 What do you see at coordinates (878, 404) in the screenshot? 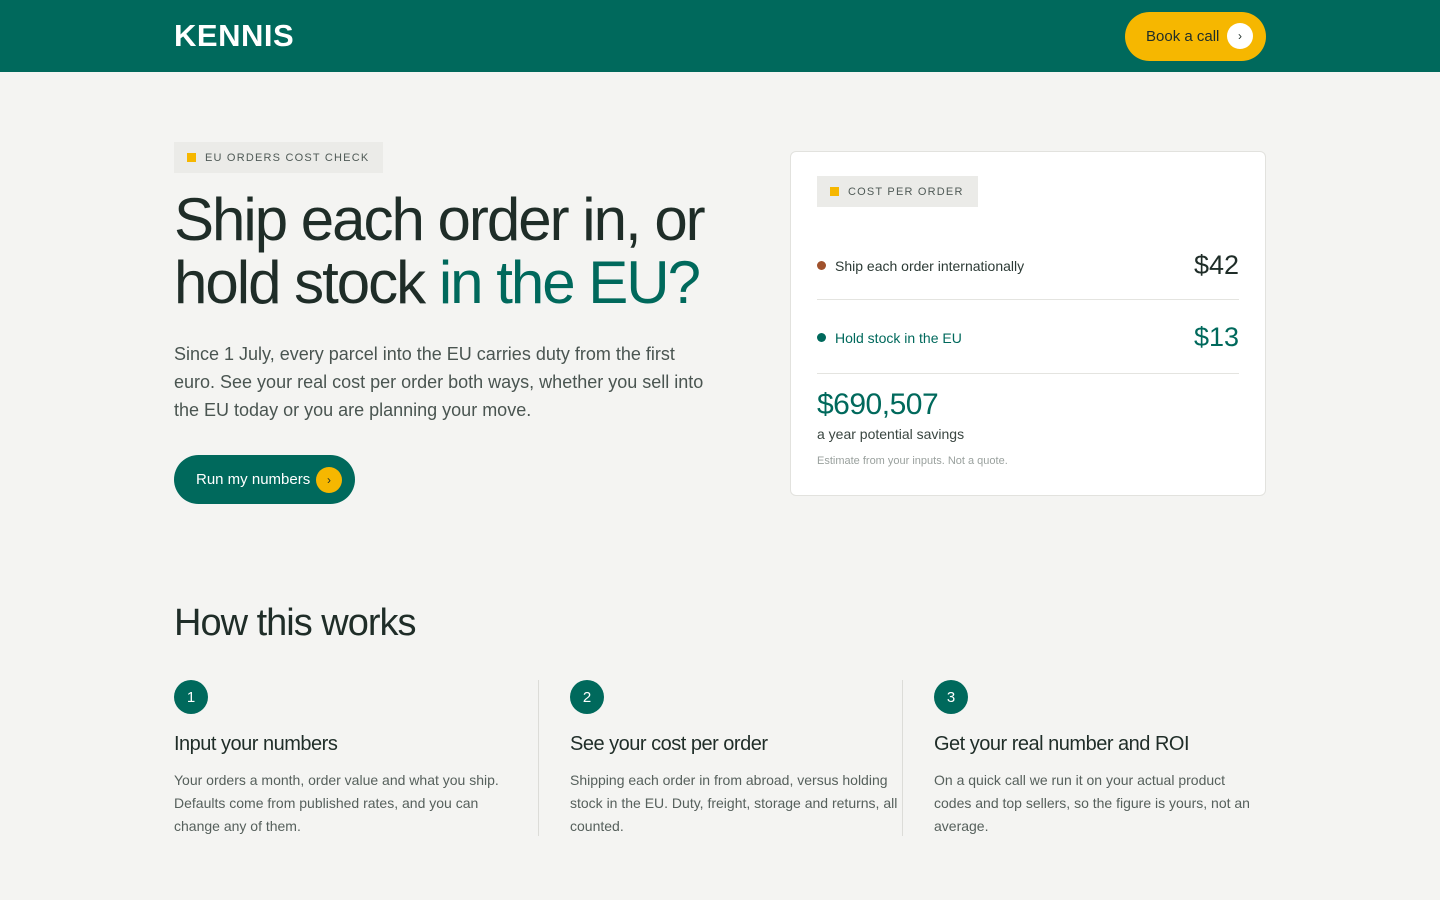
I see `savings-value: $690,507` at bounding box center [878, 404].